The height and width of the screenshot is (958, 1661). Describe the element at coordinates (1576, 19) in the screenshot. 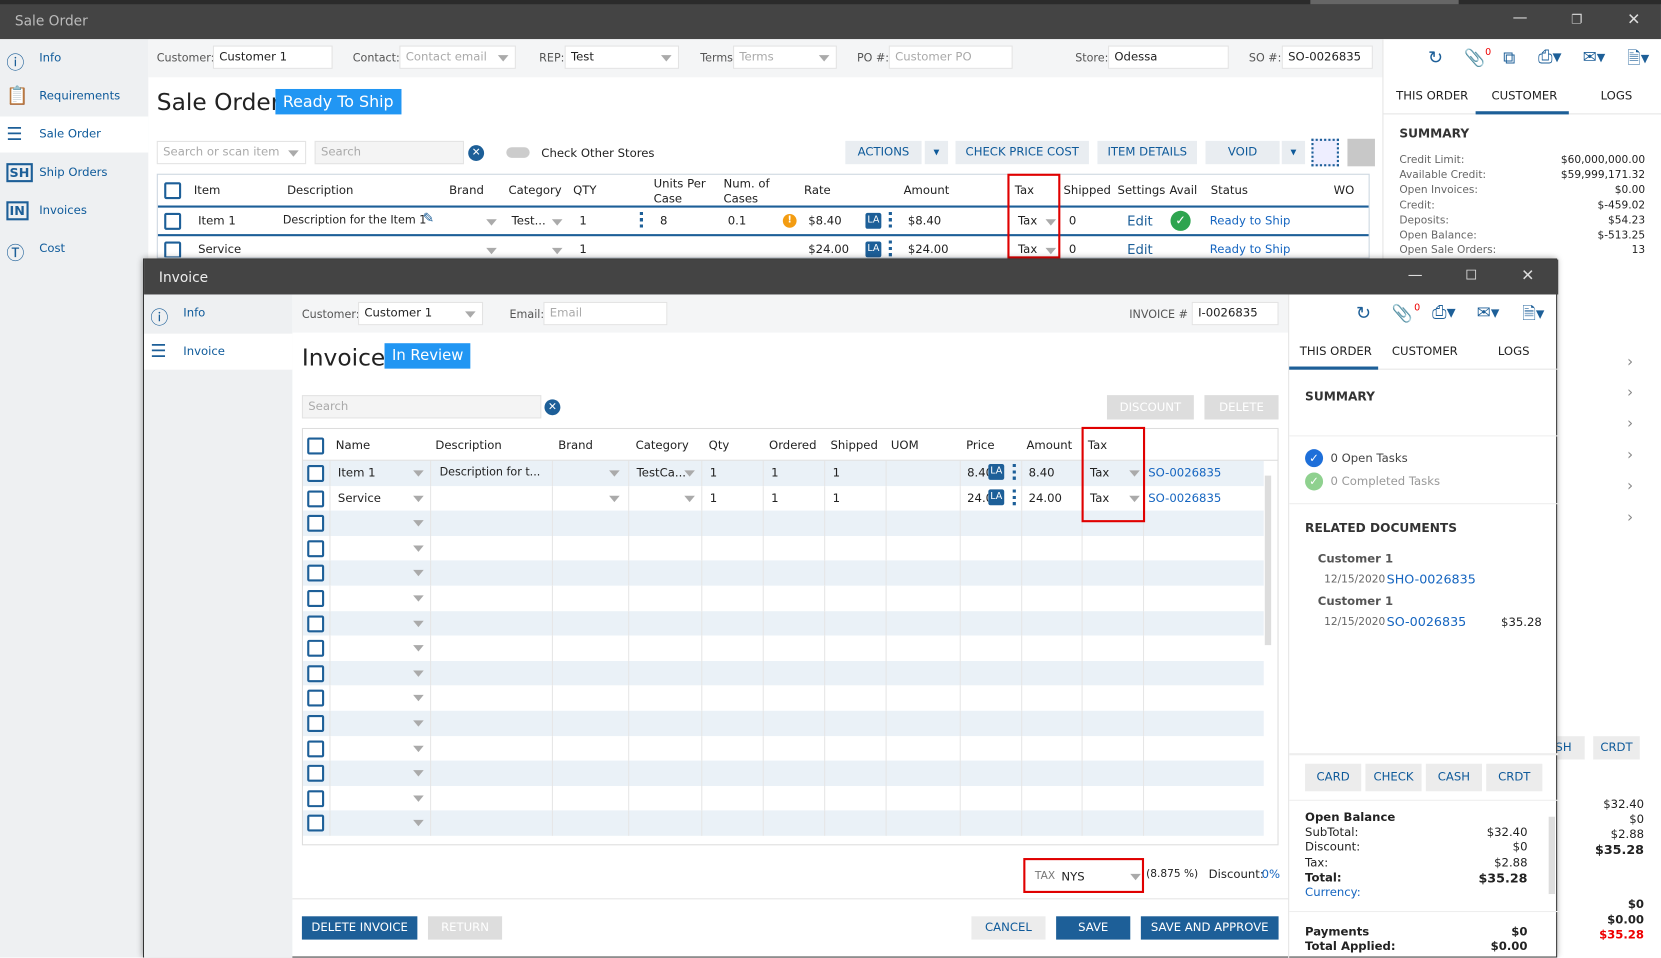

I see `restore-icon: ❐` at that location.